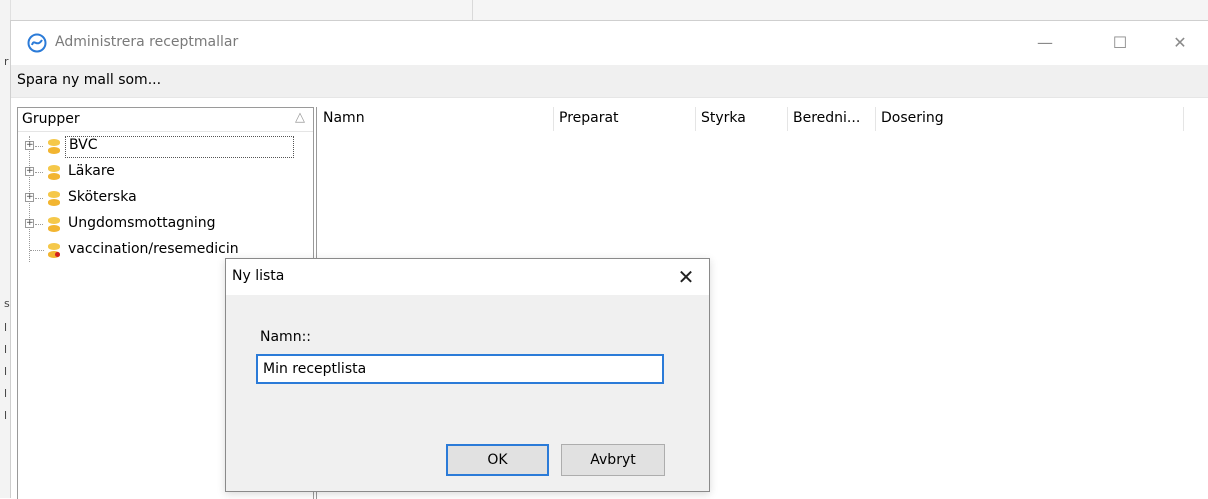 Image resolution: width=1208 pixels, height=499 pixels. What do you see at coordinates (6, 61) in the screenshot?
I see `background-text: r` at bounding box center [6, 61].